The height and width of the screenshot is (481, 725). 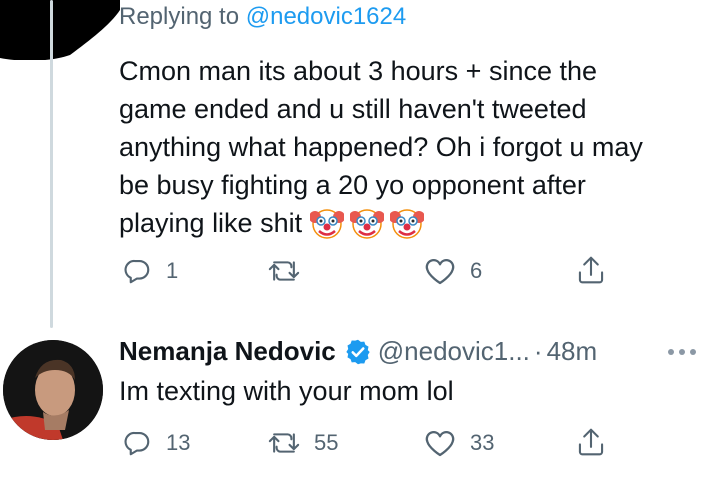 I want to click on replying-prefix: Replying to, so click(x=179, y=16).